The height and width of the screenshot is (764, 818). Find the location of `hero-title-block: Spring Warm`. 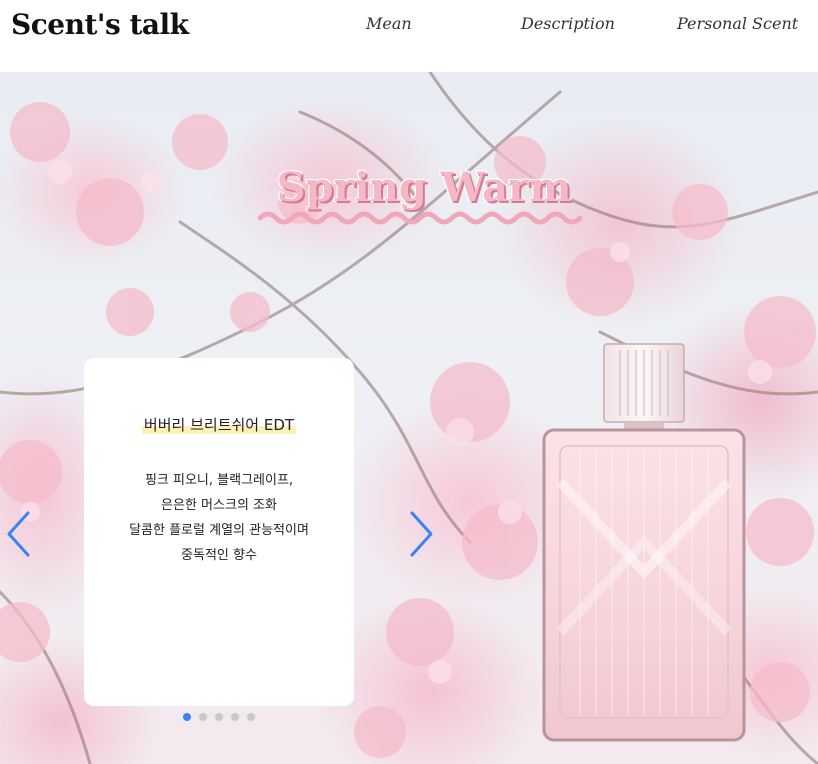

hero-title-block: Spring Warm is located at coordinates (424, 194).